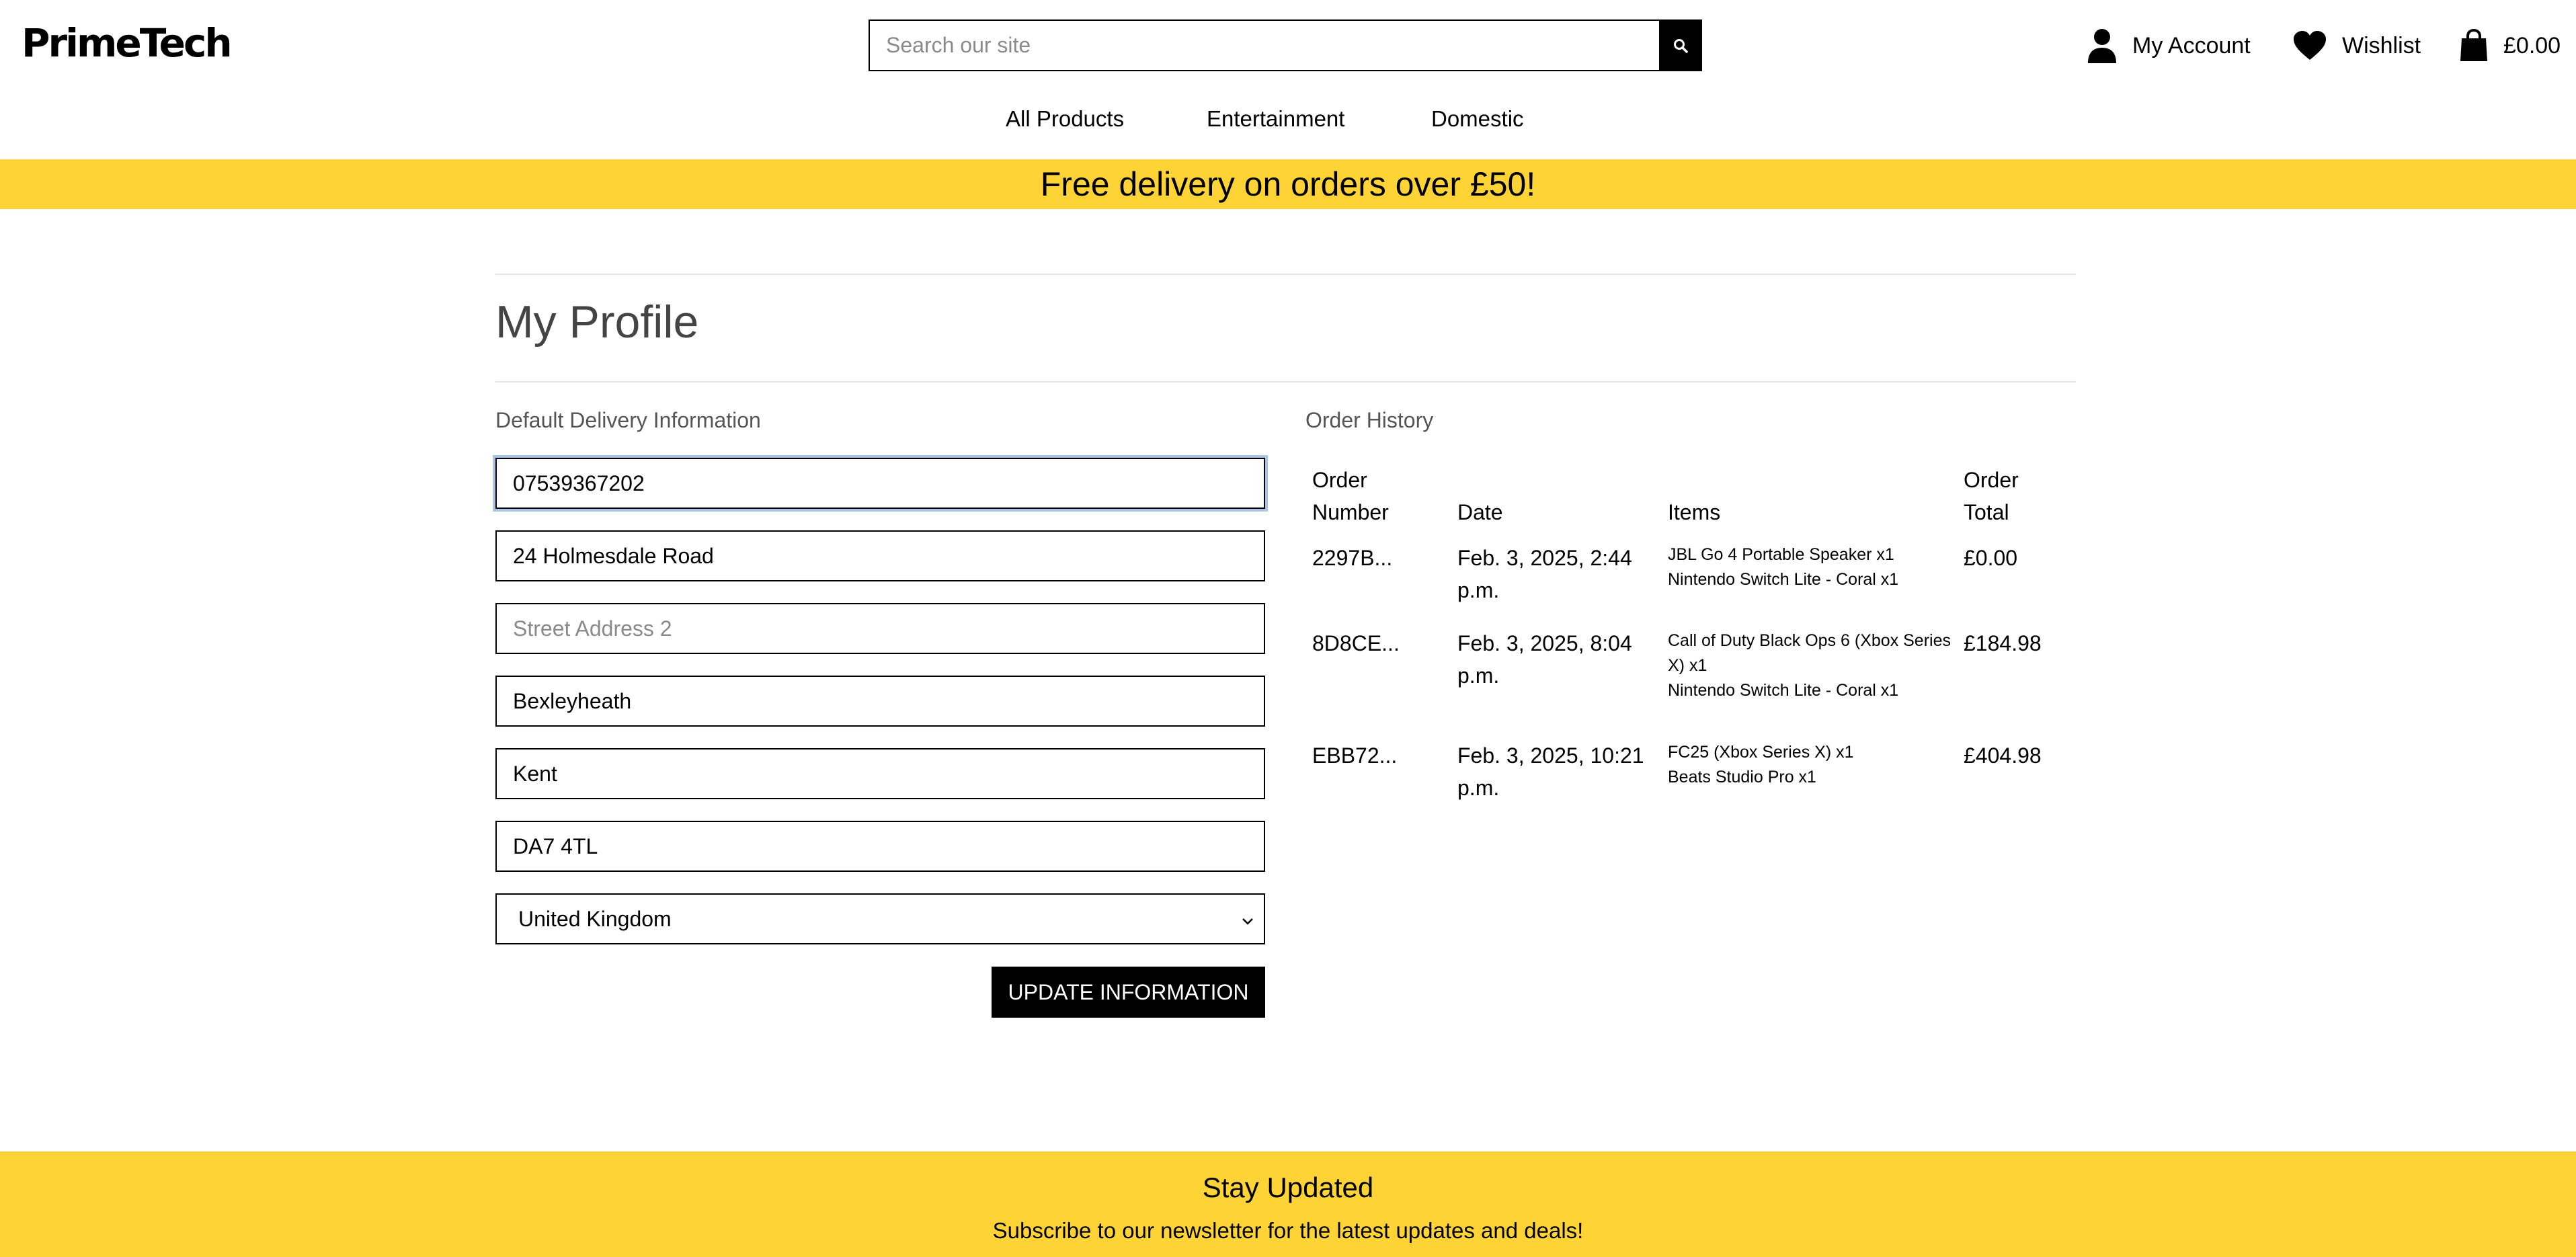  I want to click on street-address-2-field, so click(880, 628).